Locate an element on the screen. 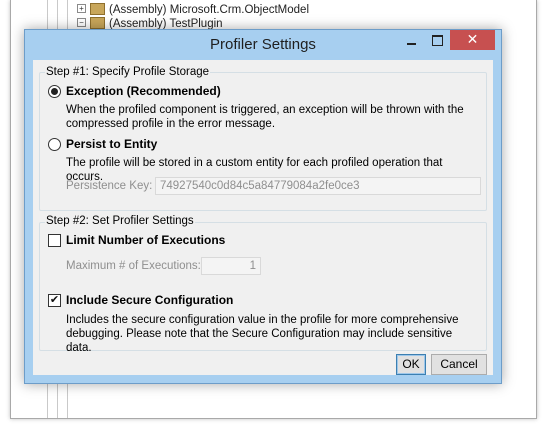 This screenshot has height=429, width=547. persist-entity-option-label: Persist to Entity is located at coordinates (111, 144).